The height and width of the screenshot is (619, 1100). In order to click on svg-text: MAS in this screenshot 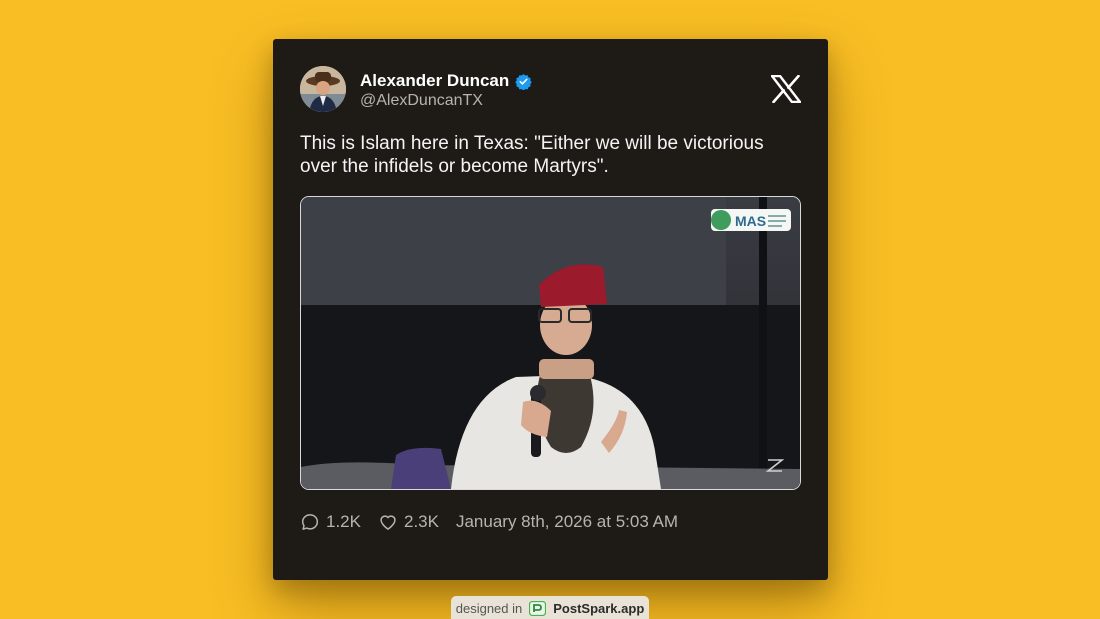, I will do `click(750, 221)`.